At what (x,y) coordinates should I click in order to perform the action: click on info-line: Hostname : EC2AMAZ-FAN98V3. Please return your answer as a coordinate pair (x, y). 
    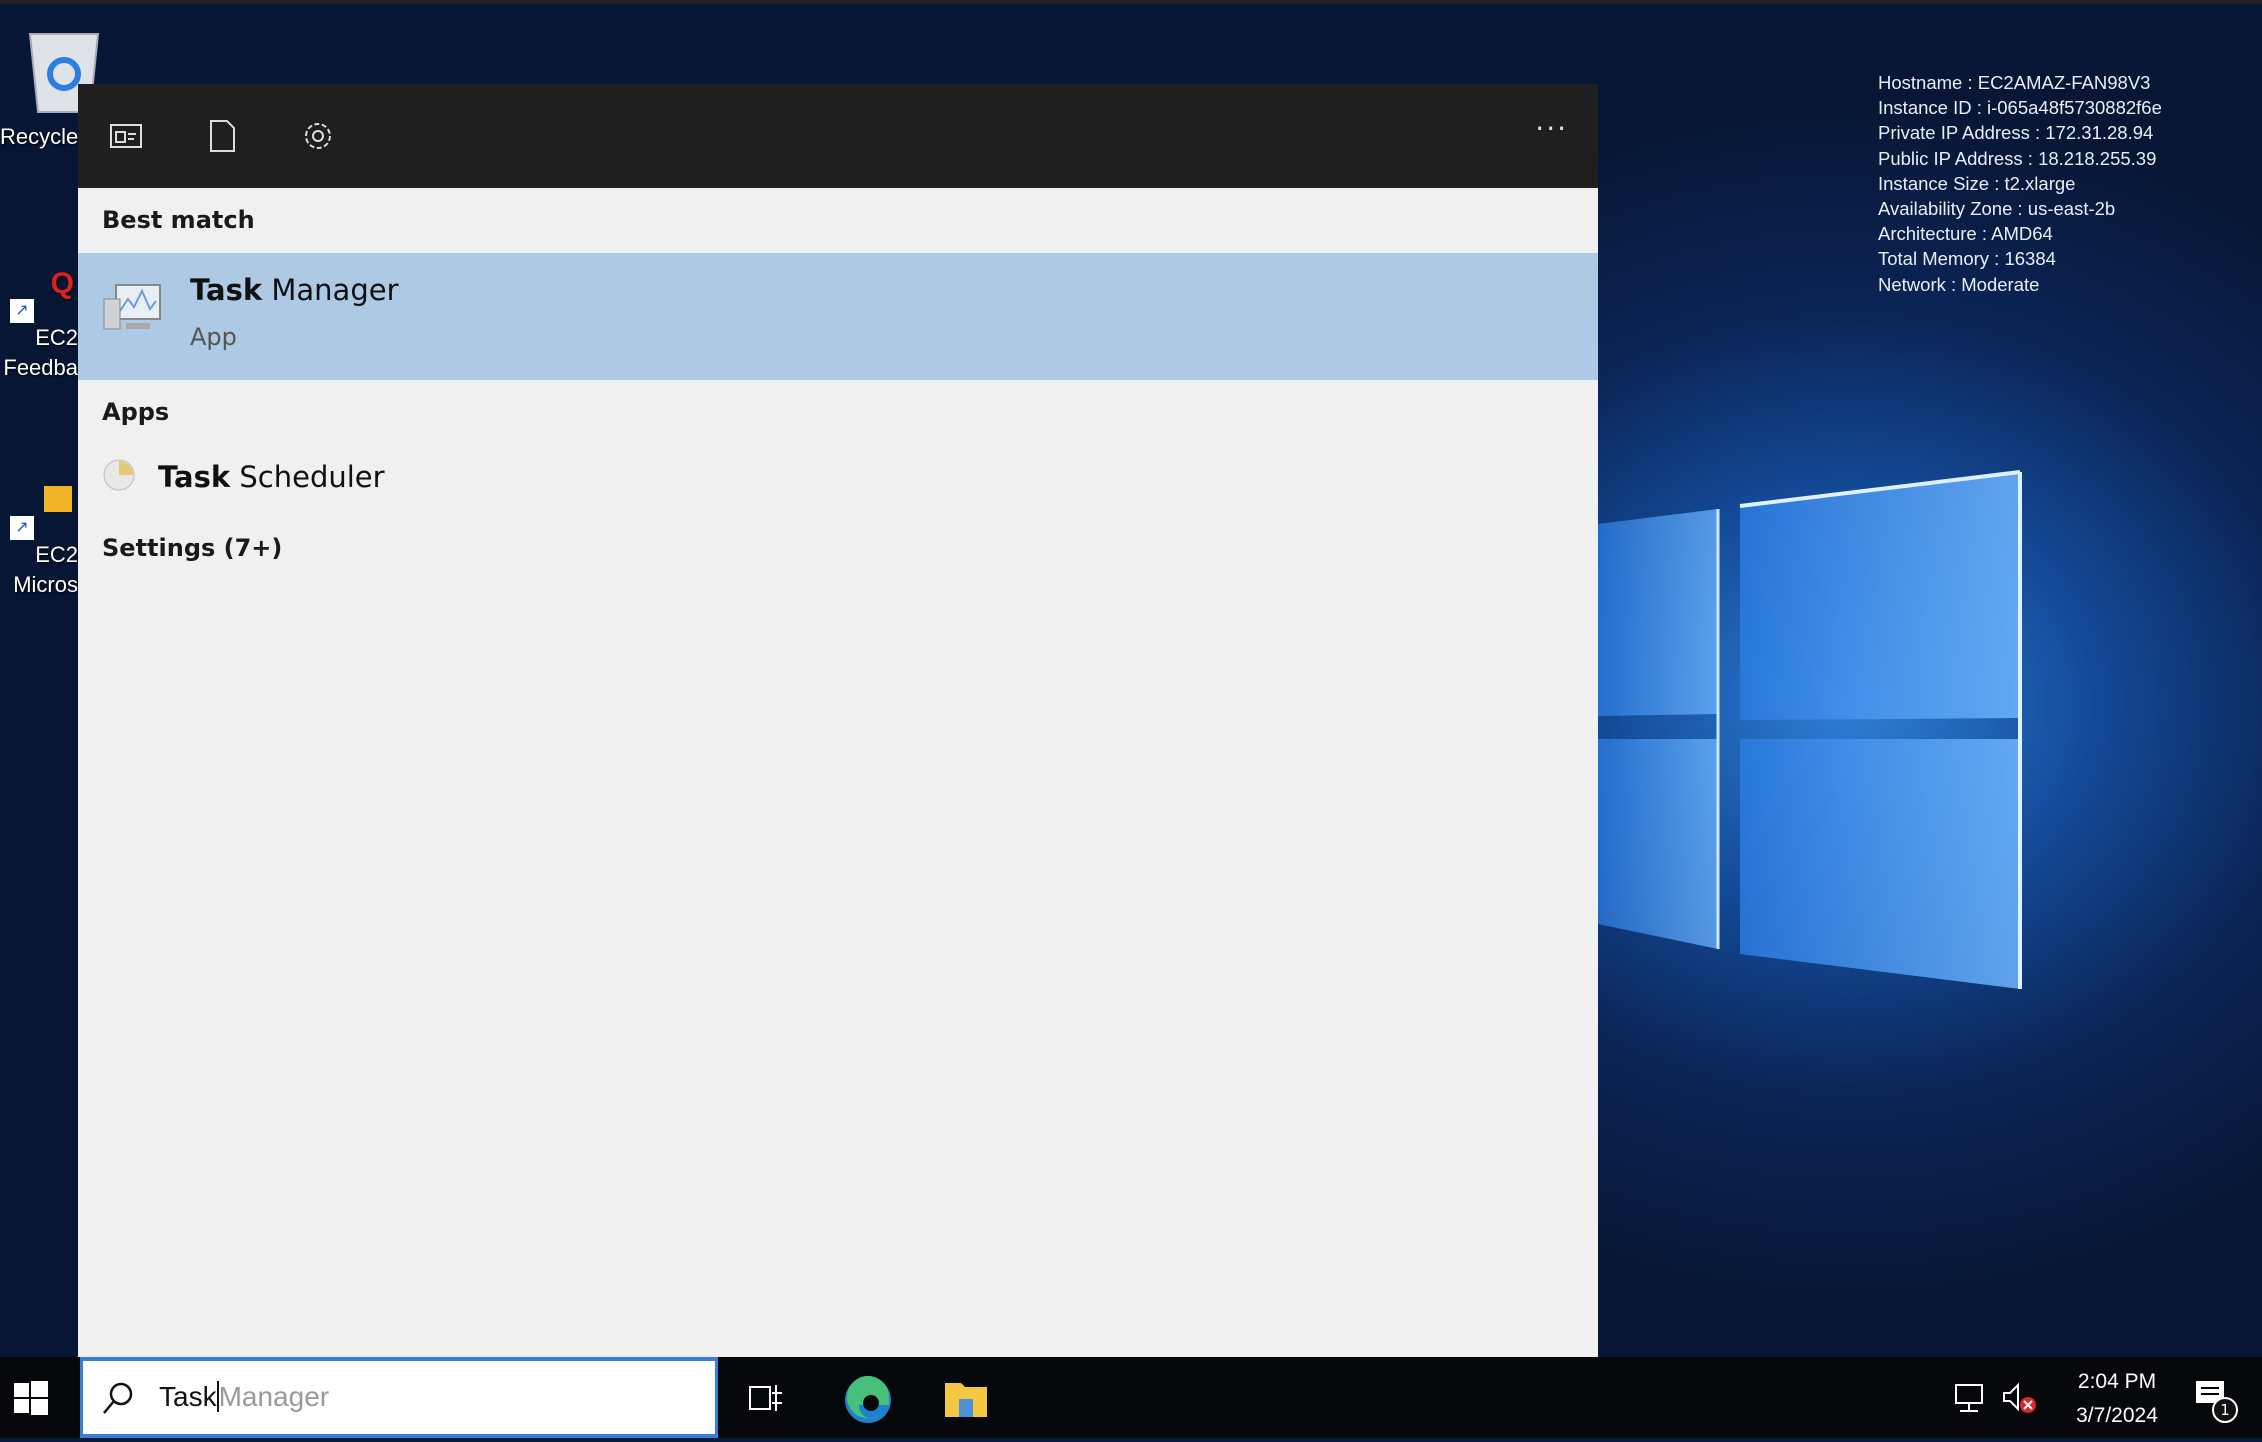
    Looking at the image, I should click on (2014, 82).